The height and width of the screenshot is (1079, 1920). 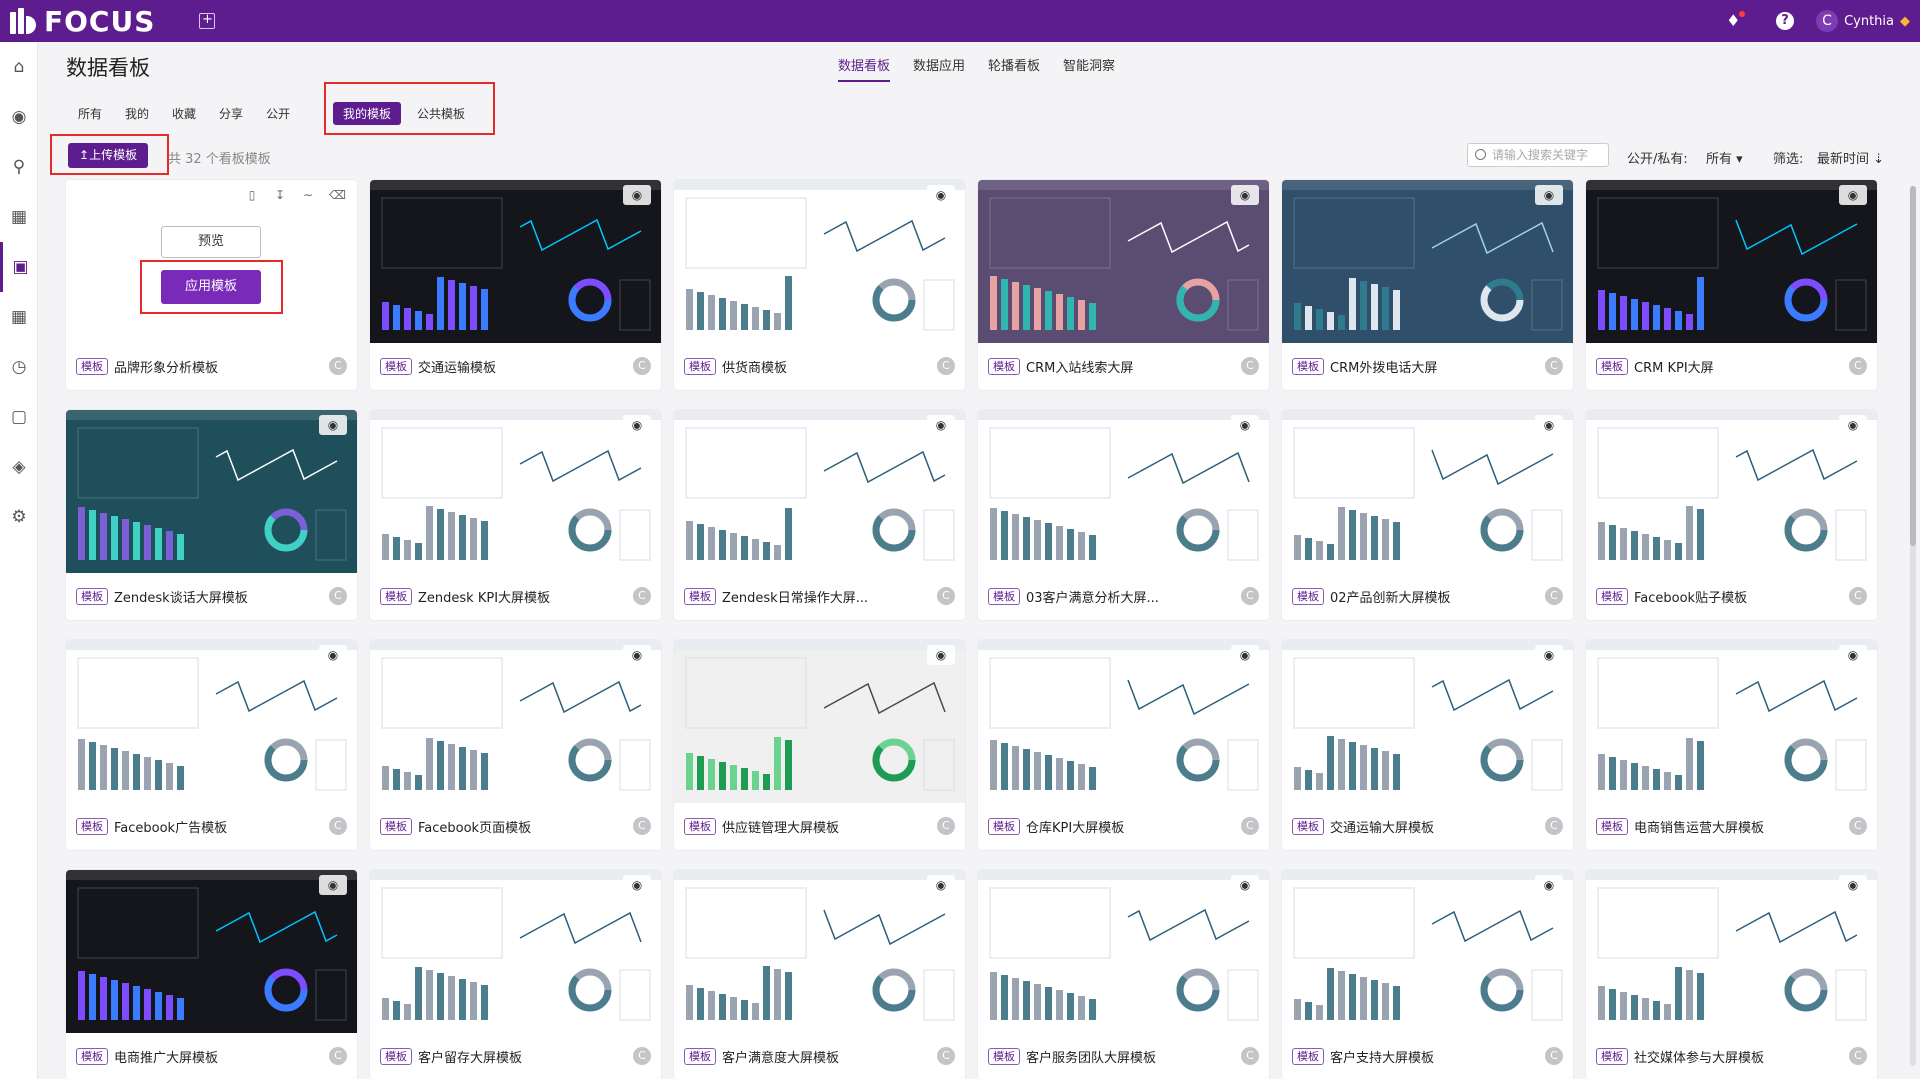 I want to click on template-name: Facebook页面模板, so click(x=474, y=826).